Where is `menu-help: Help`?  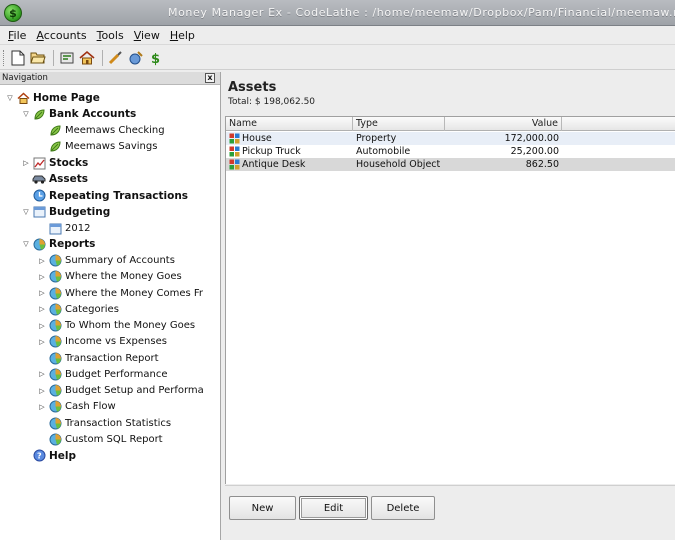 menu-help: Help is located at coordinates (182, 35).